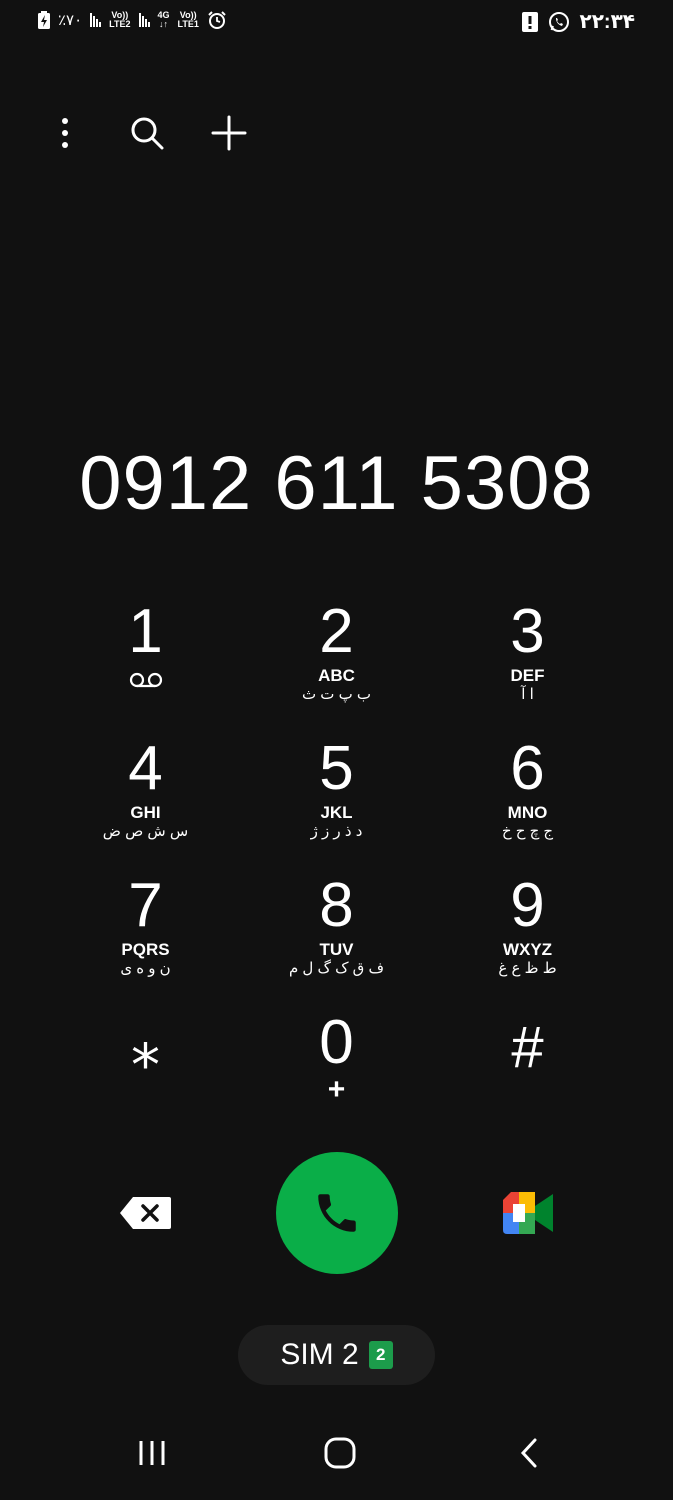 Image resolution: width=673 pixels, height=1500 pixels. Describe the element at coordinates (336, 968) in the screenshot. I see `key-persian-letters: ف ق ک گ ل م` at that location.